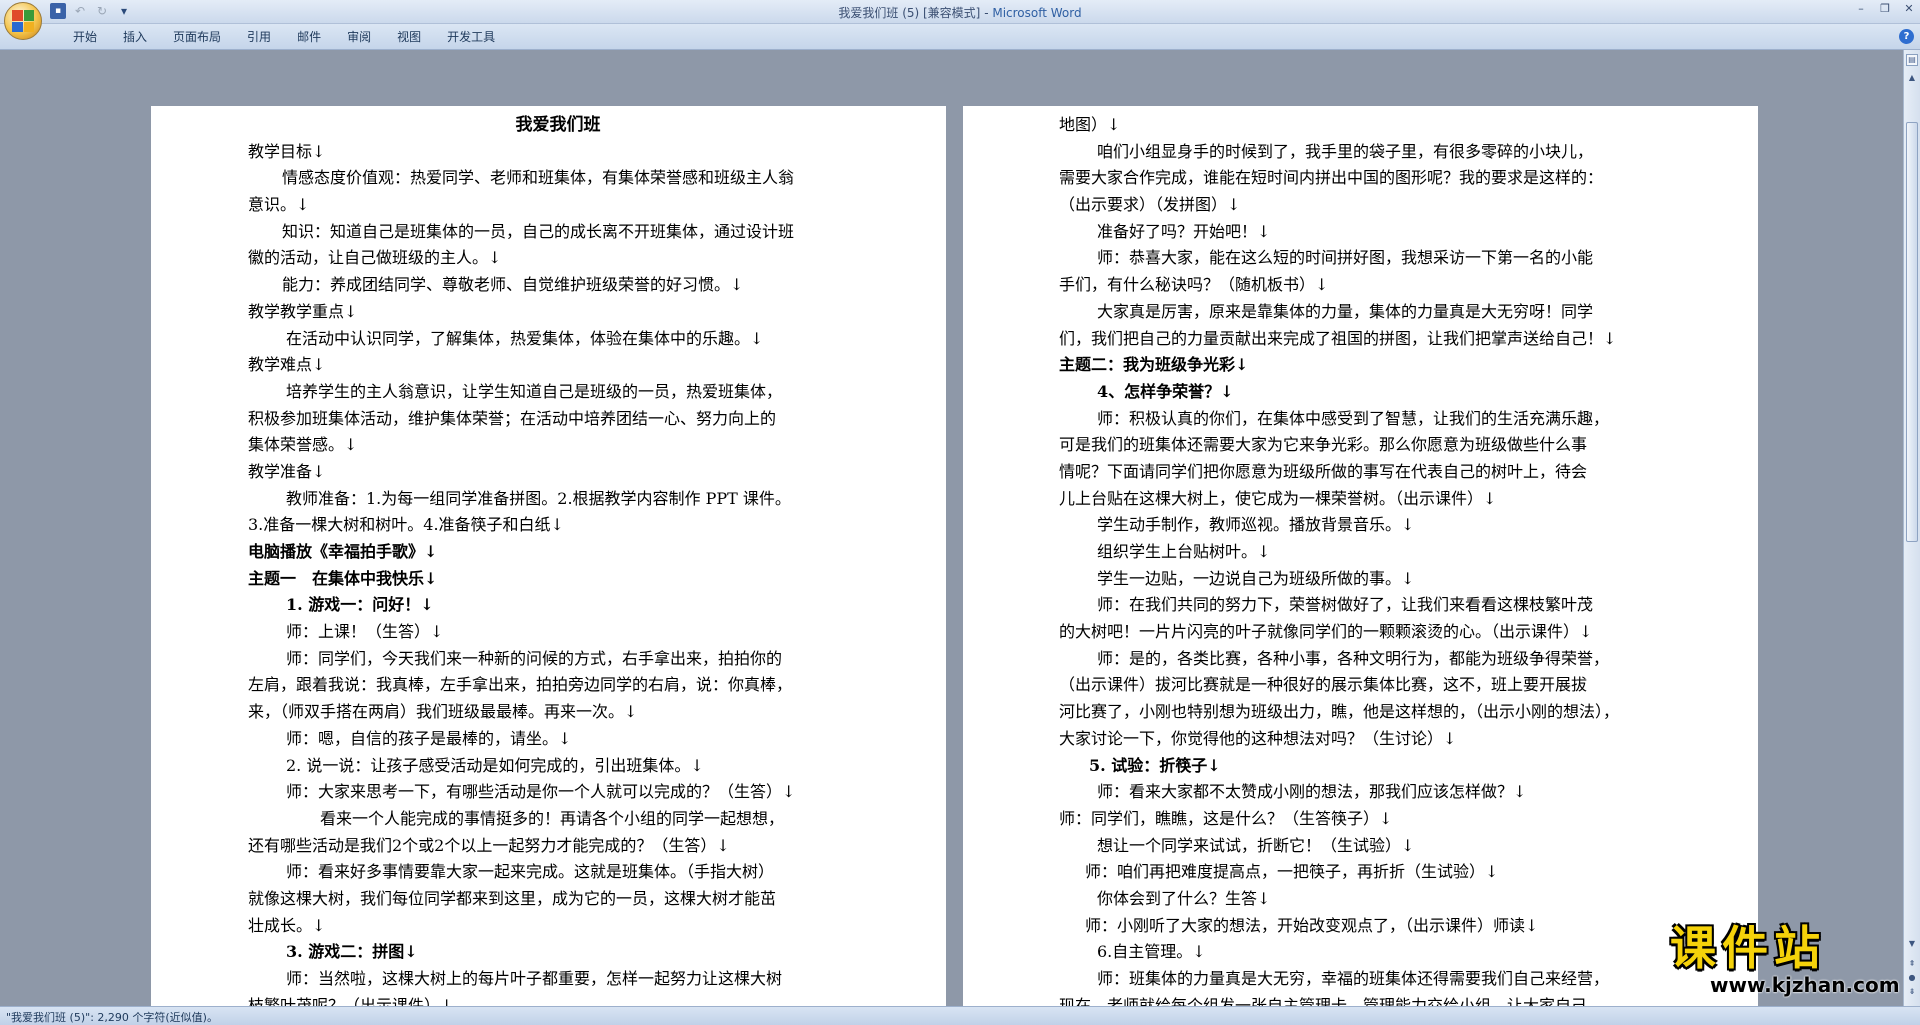  Describe the element at coordinates (1312, 925) in the screenshot. I see `document-line: 师：小刚听了大家的想法，开始改变观点了，（出示课件）师读↓` at that location.